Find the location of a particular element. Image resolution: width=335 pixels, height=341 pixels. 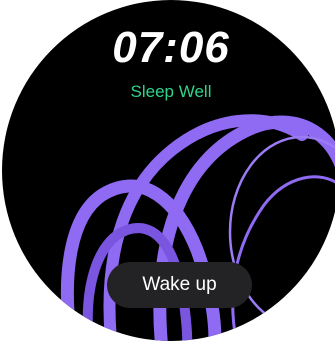

alarm-label: Sleep Well is located at coordinates (171, 91).